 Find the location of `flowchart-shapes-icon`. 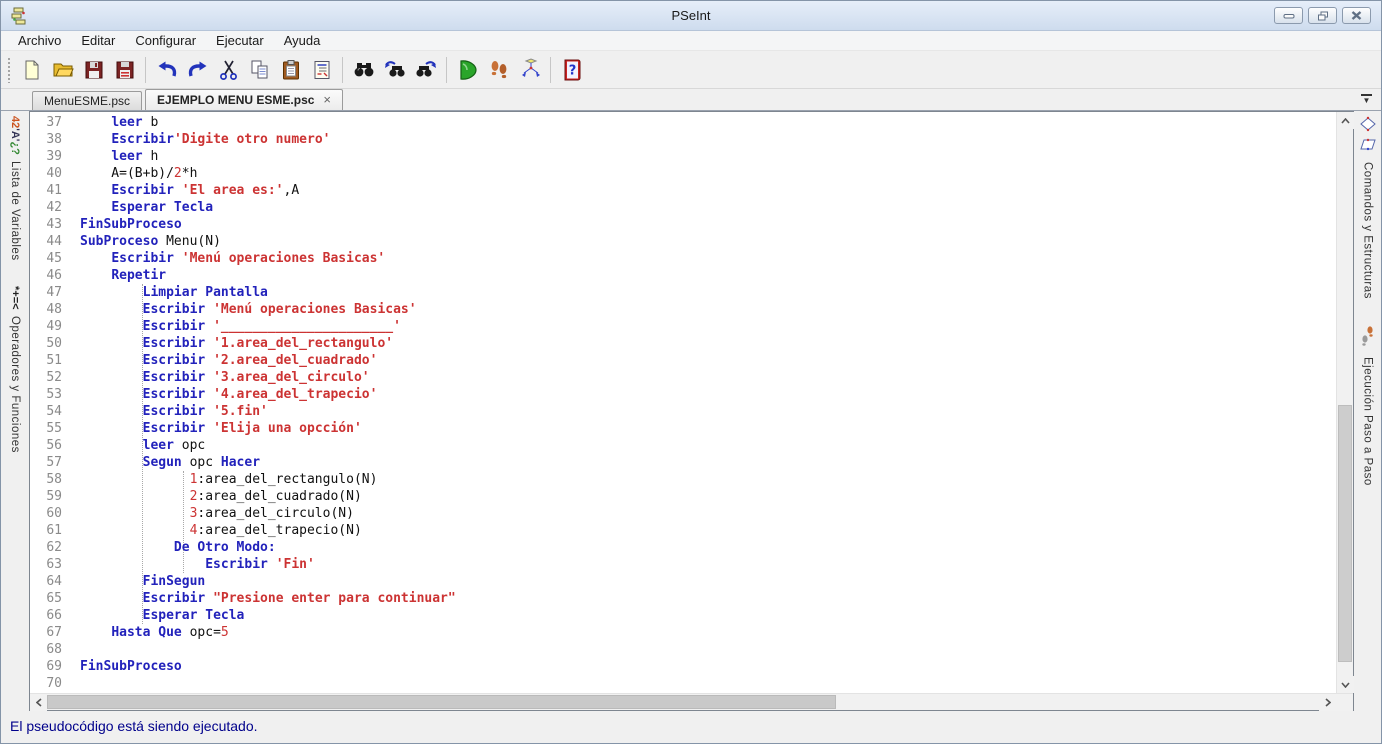

flowchart-shapes-icon is located at coordinates (1367, 133).